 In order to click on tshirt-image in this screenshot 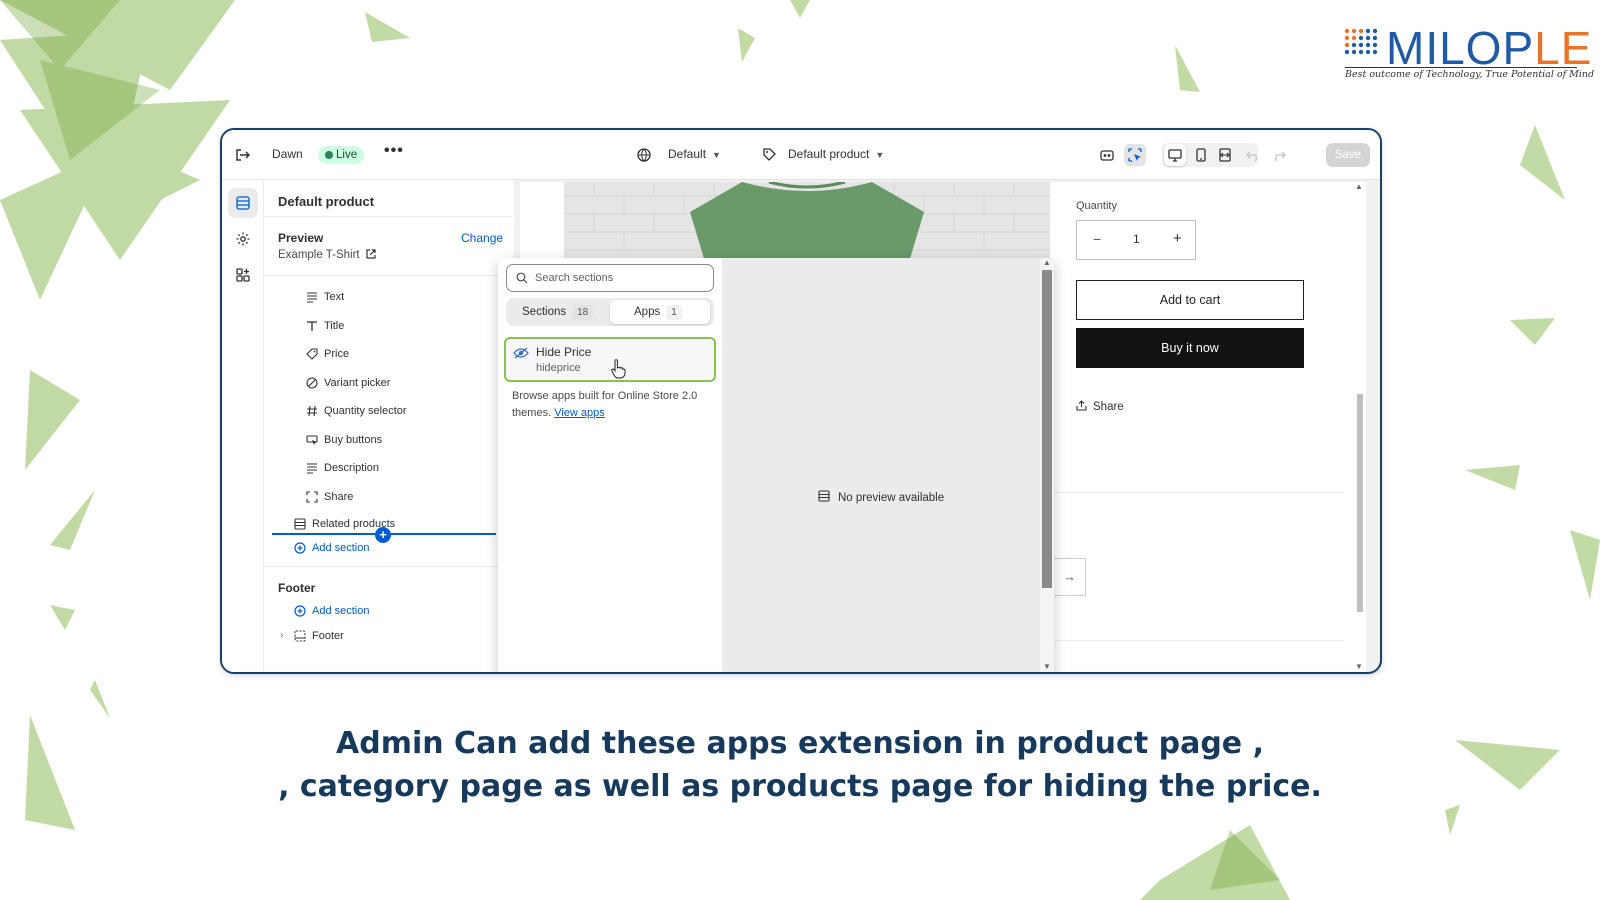, I will do `click(807, 222)`.